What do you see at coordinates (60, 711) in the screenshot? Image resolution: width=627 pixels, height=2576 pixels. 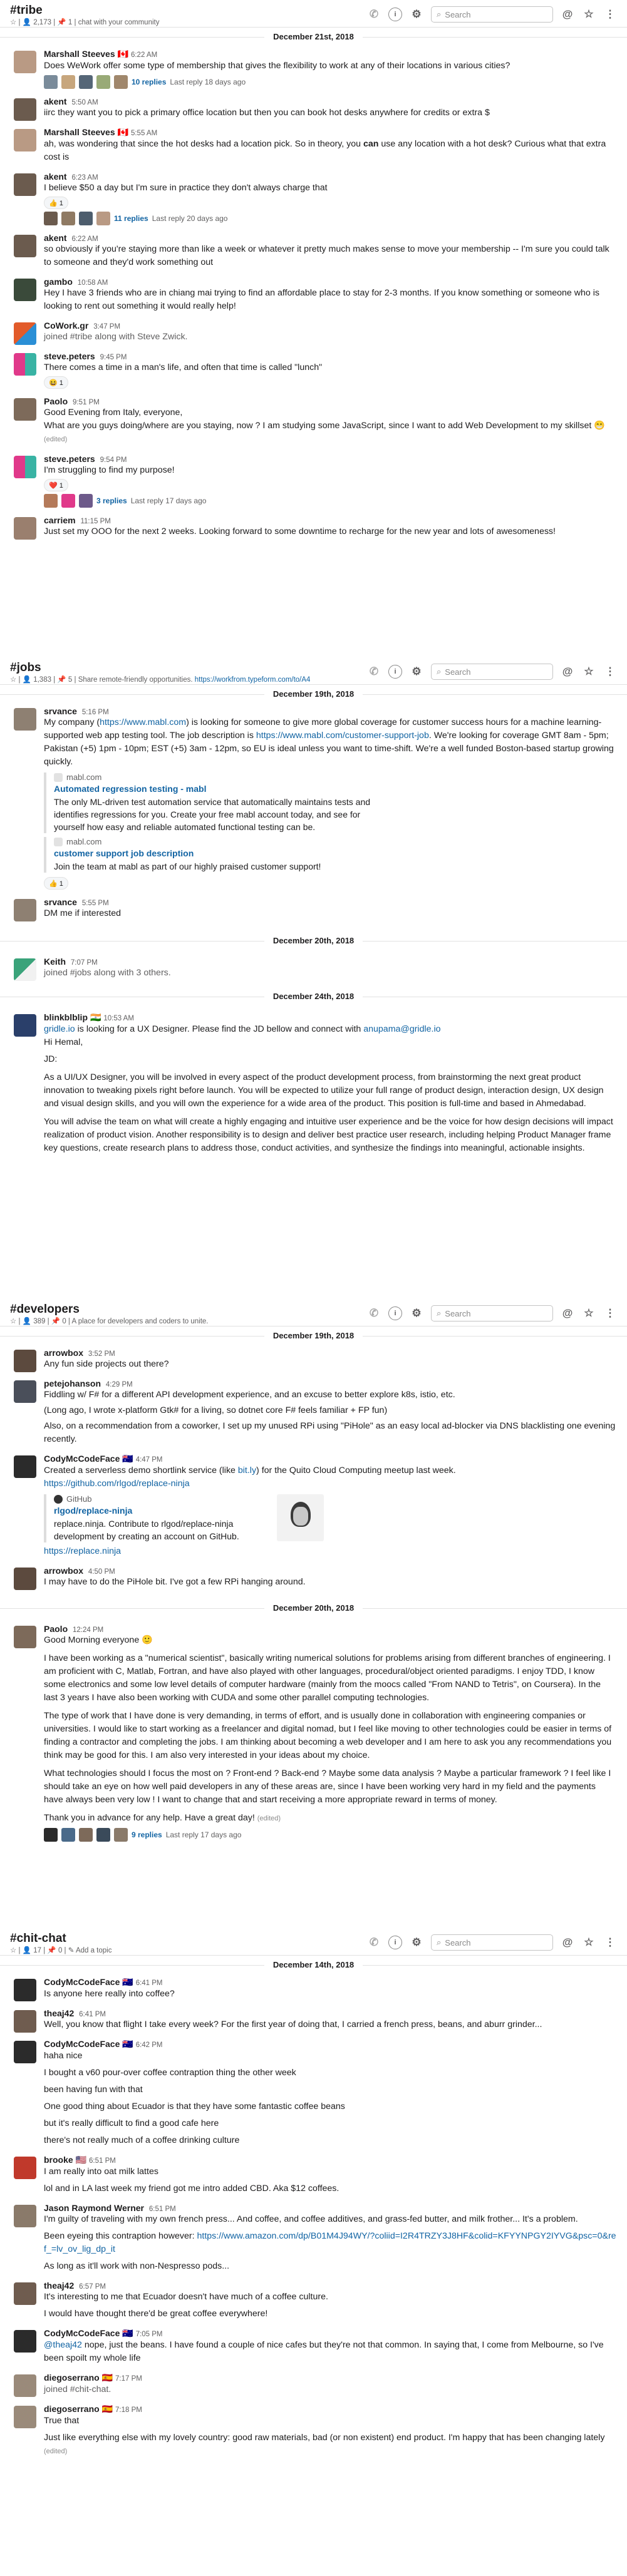 I see `author: srvance` at bounding box center [60, 711].